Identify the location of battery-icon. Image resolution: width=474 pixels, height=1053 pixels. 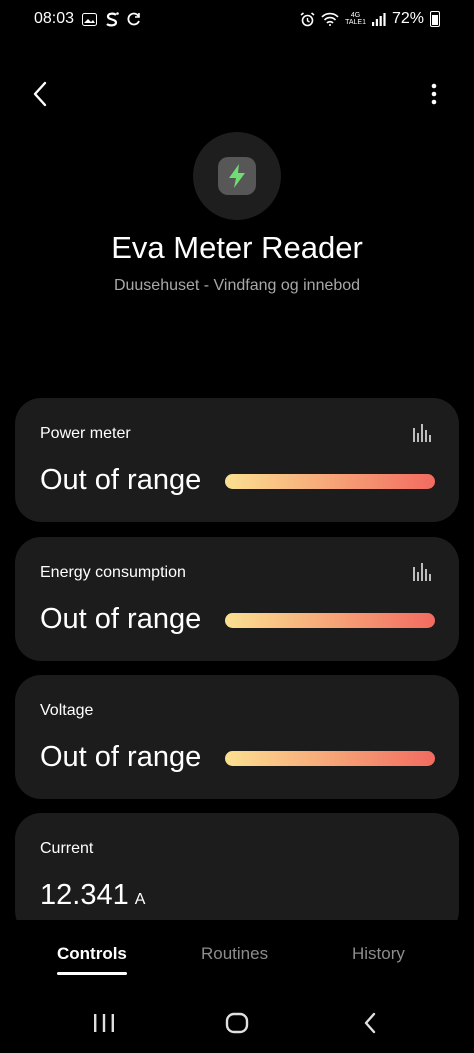
(435, 19).